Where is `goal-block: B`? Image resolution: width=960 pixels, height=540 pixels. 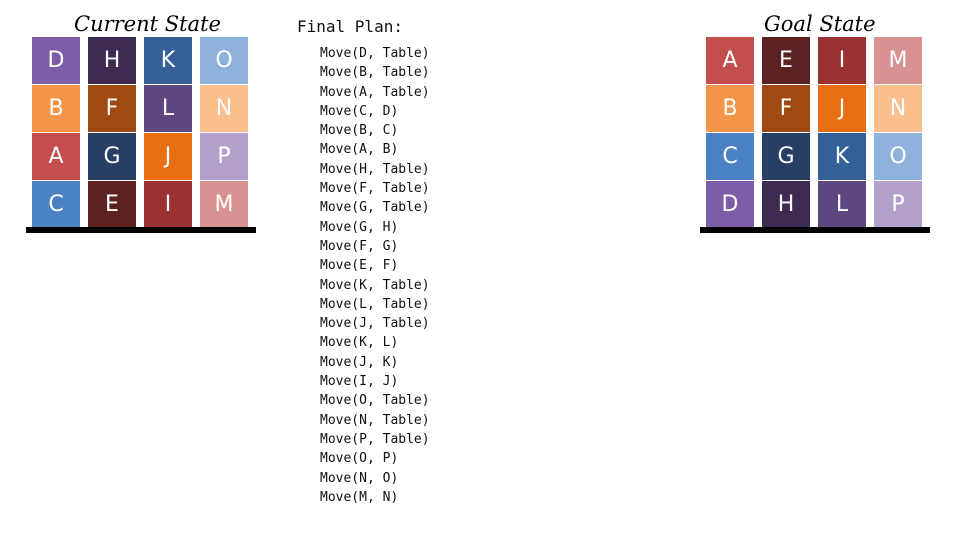
goal-block: B is located at coordinates (730, 108).